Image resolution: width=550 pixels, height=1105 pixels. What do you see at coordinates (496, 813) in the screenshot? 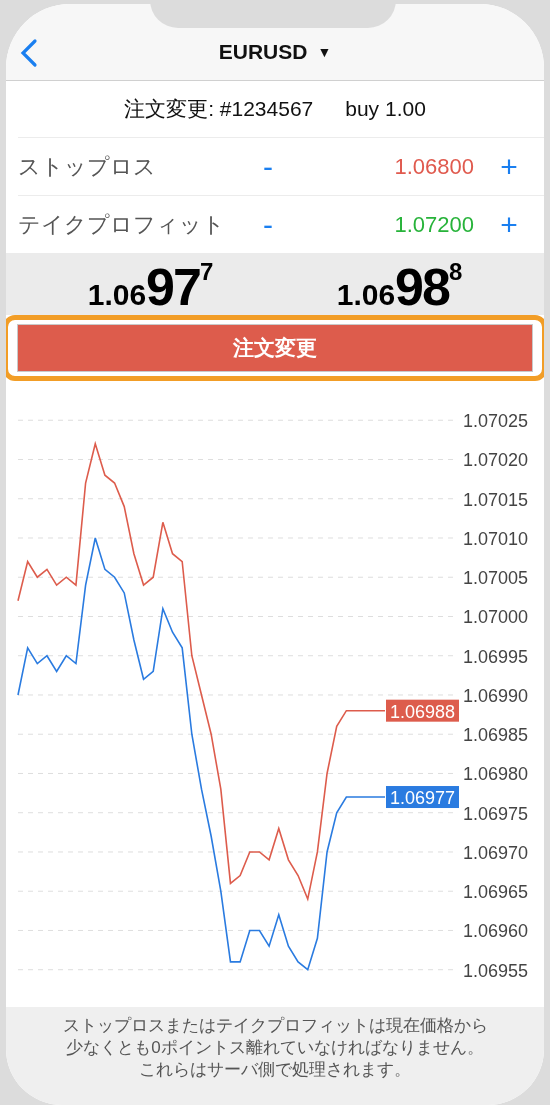
I see `tick-label: 1.06975` at bounding box center [496, 813].